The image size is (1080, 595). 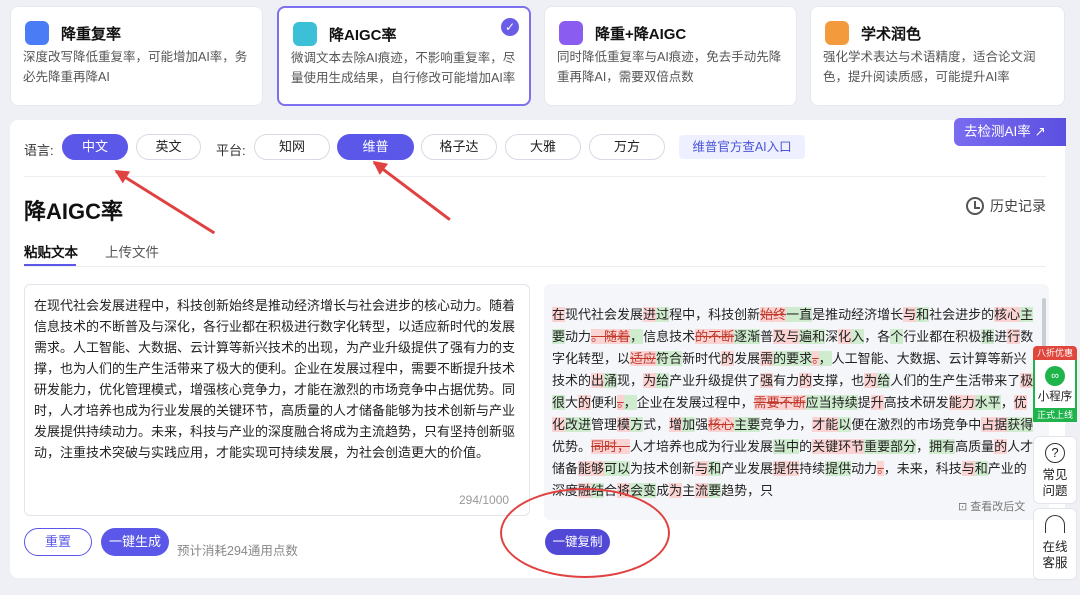 I want to click on copy-button: 一键复制, so click(x=577, y=542).